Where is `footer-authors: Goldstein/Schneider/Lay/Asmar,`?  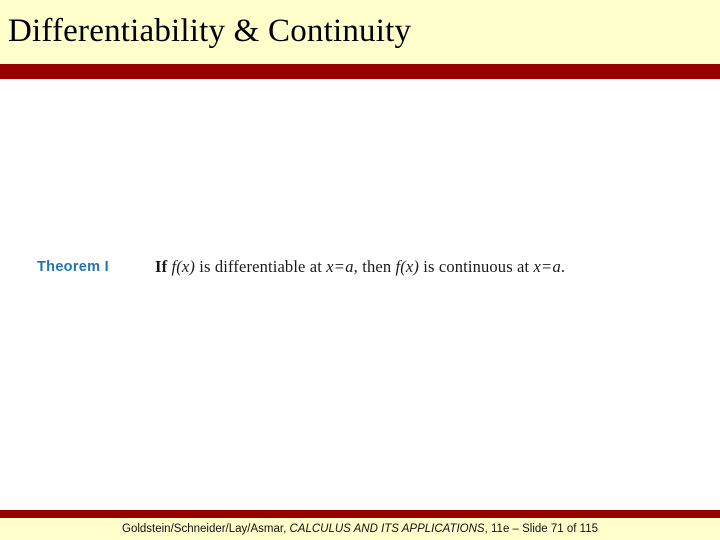 footer-authors: Goldstein/Schneider/Lay/Asmar, is located at coordinates (204, 529).